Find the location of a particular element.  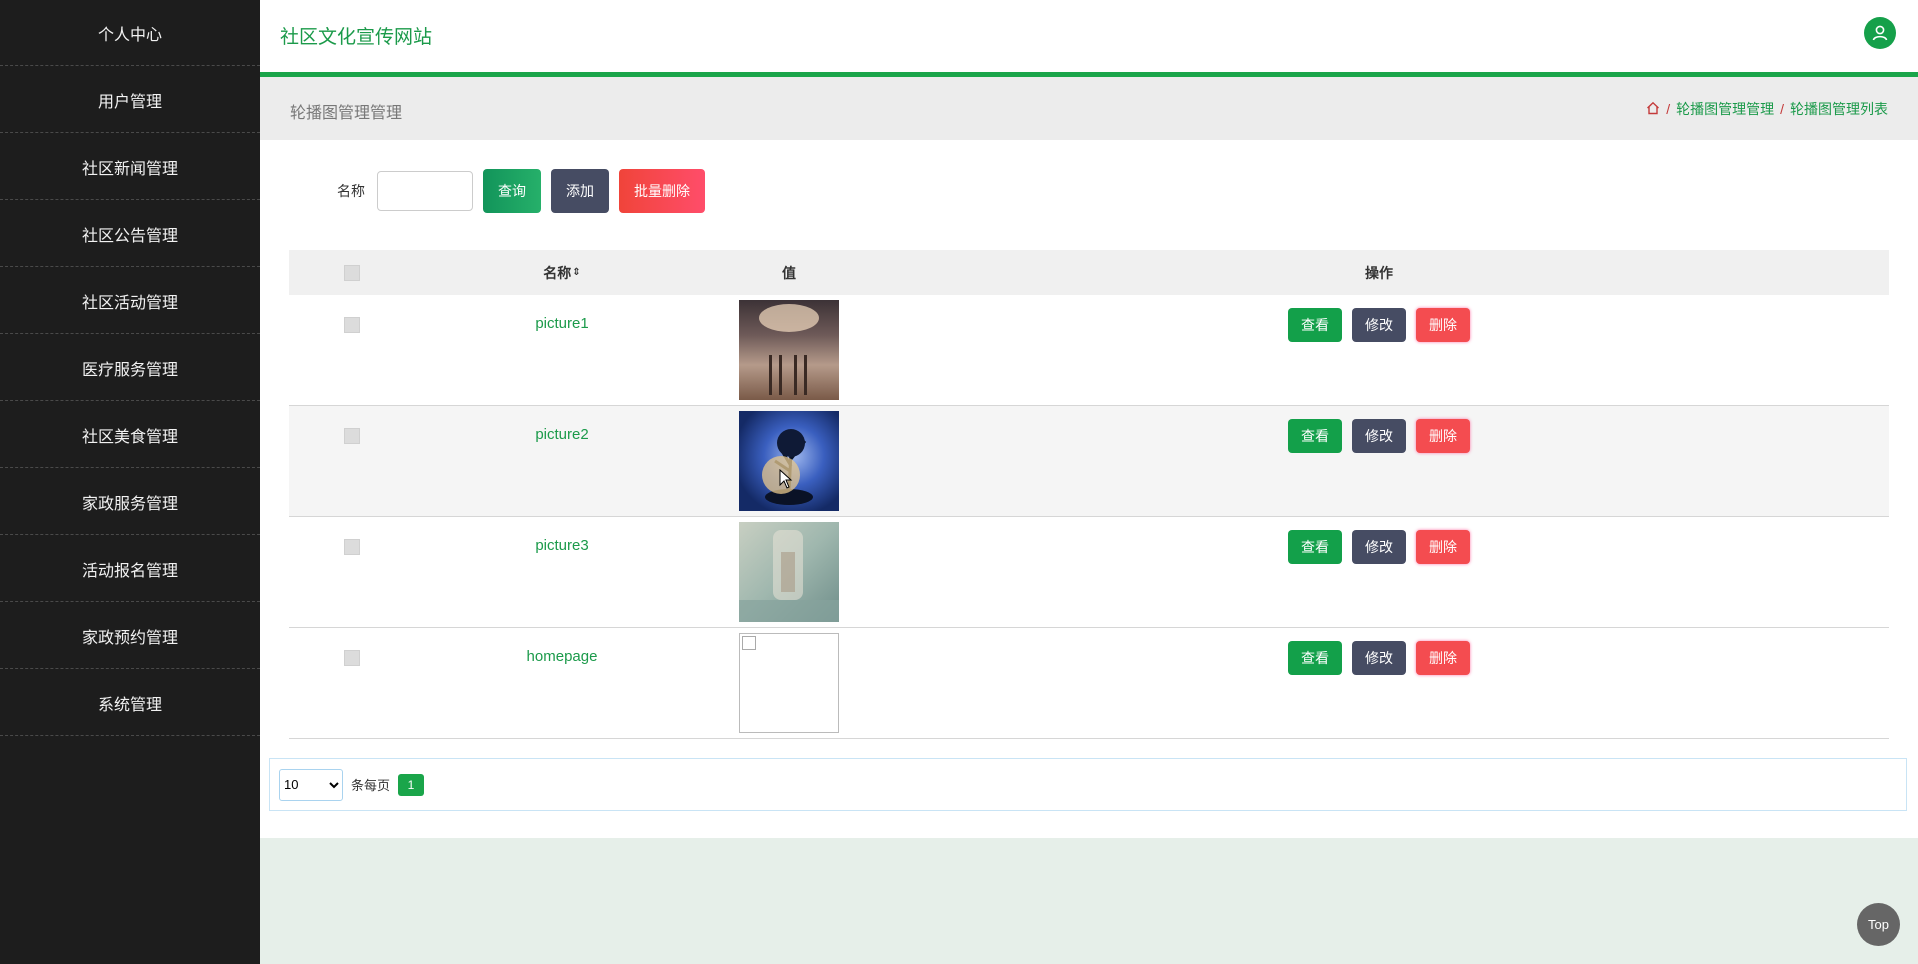

search-bar: 名称 查询 添加 批量删除 is located at coordinates (521, 191).